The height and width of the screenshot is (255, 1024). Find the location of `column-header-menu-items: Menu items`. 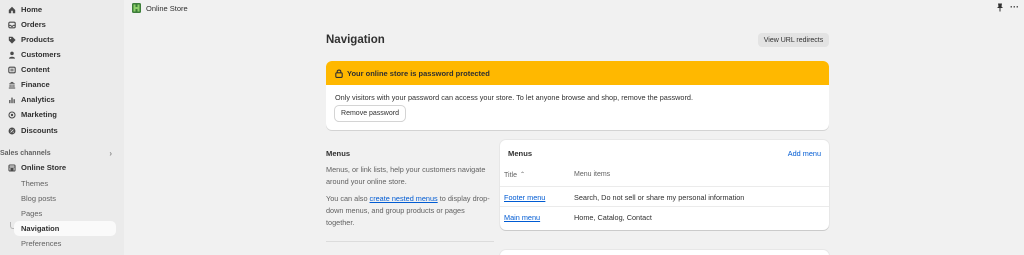

column-header-menu-items: Menu items is located at coordinates (592, 174).